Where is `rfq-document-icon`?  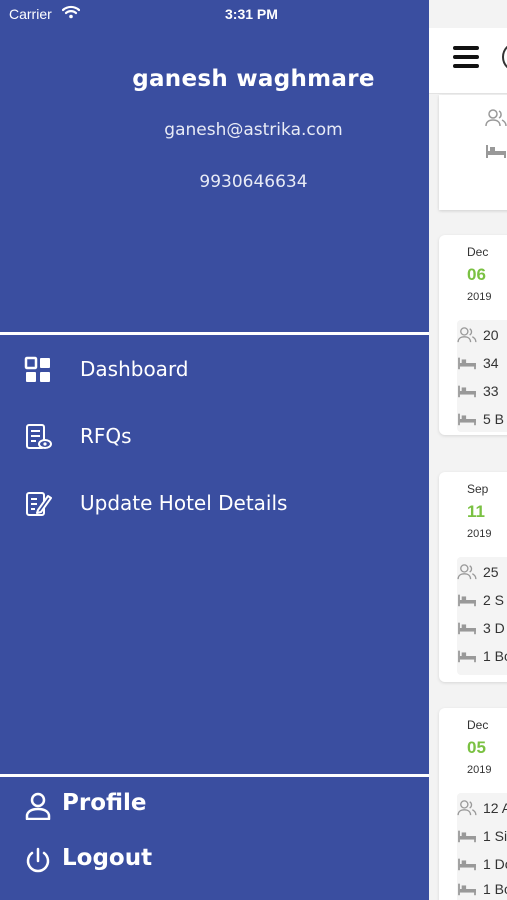
rfq-document-icon is located at coordinates (39, 436).